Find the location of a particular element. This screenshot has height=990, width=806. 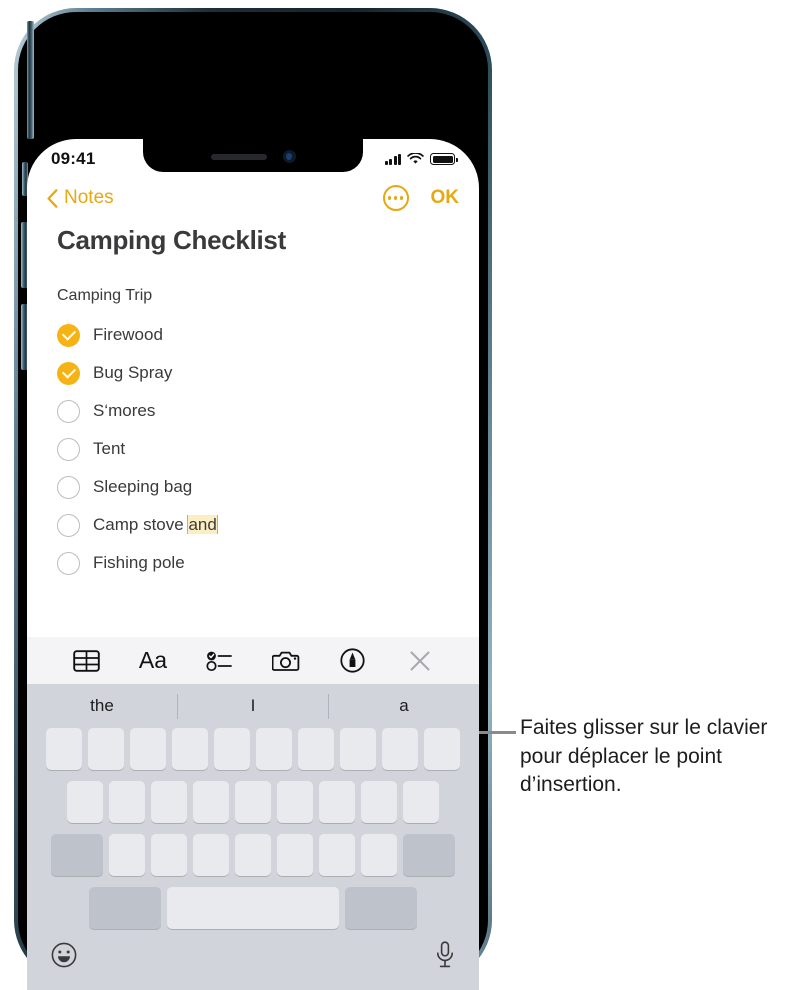

list-item: Fishing pole is located at coordinates (258, 563).